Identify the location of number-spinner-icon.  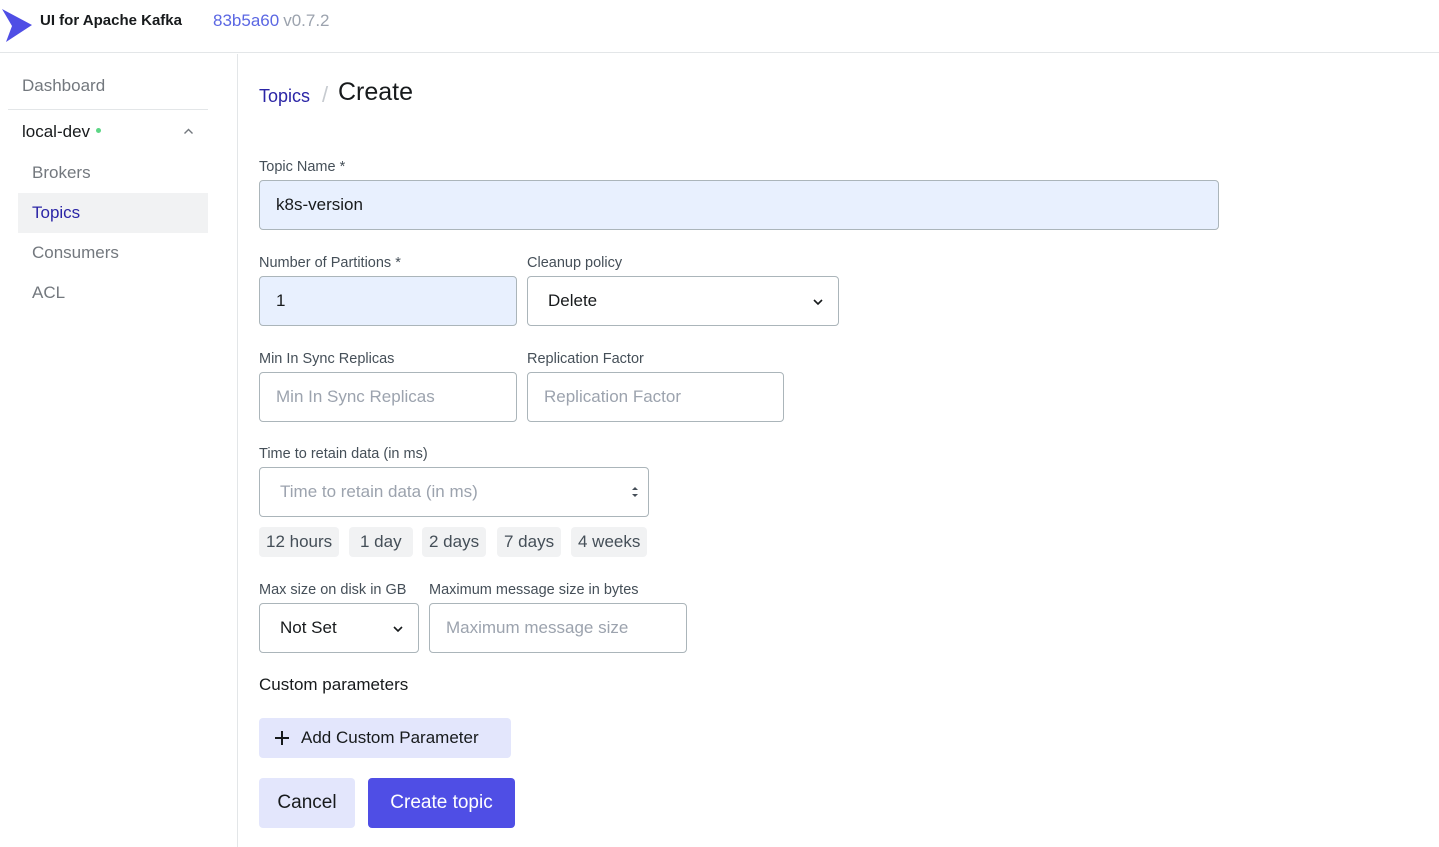
(635, 492).